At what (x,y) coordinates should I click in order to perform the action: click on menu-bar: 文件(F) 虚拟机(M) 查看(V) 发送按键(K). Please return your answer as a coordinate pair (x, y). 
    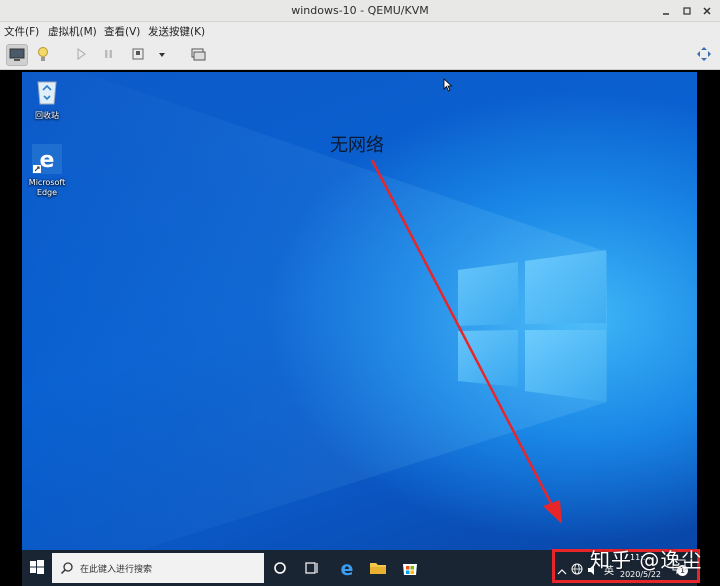
    Looking at the image, I should click on (360, 31).